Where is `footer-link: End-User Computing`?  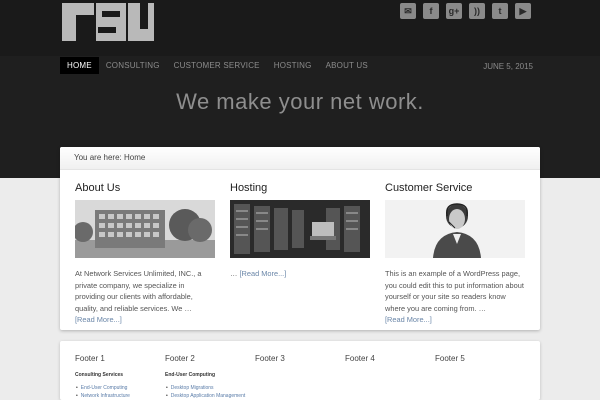
footer-link: End-User Computing is located at coordinates (105, 388).